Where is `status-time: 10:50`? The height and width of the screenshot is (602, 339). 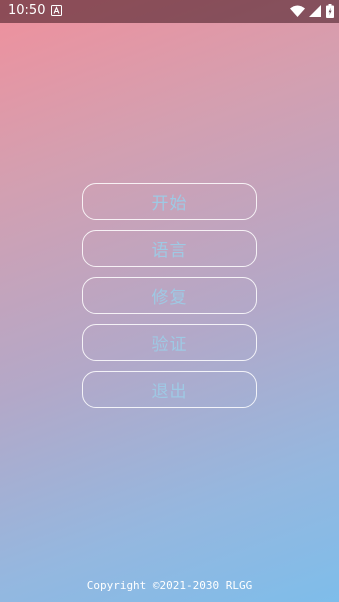 status-time: 10:50 is located at coordinates (27, 10).